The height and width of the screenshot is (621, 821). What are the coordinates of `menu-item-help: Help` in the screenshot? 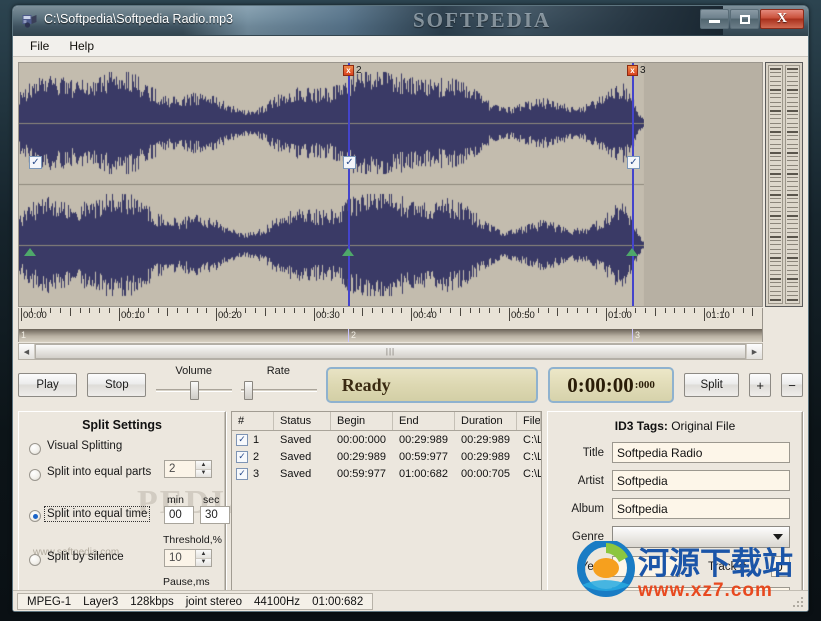 It's located at (81, 46).